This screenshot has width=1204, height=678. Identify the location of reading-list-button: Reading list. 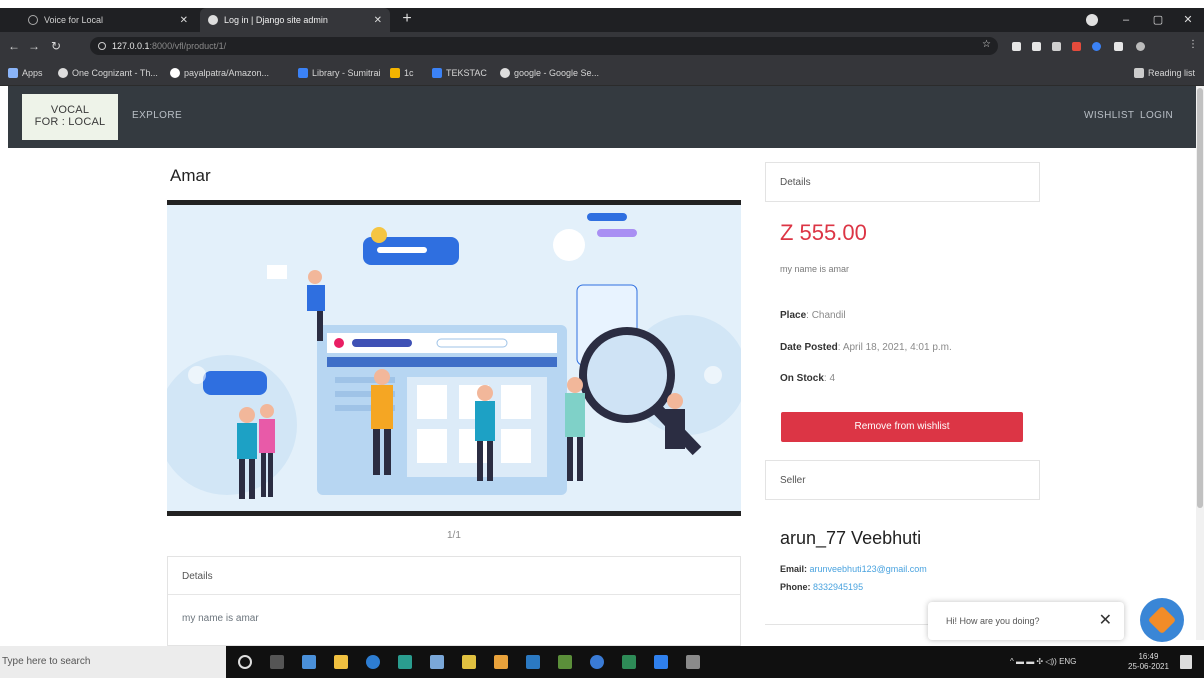
(1164, 73).